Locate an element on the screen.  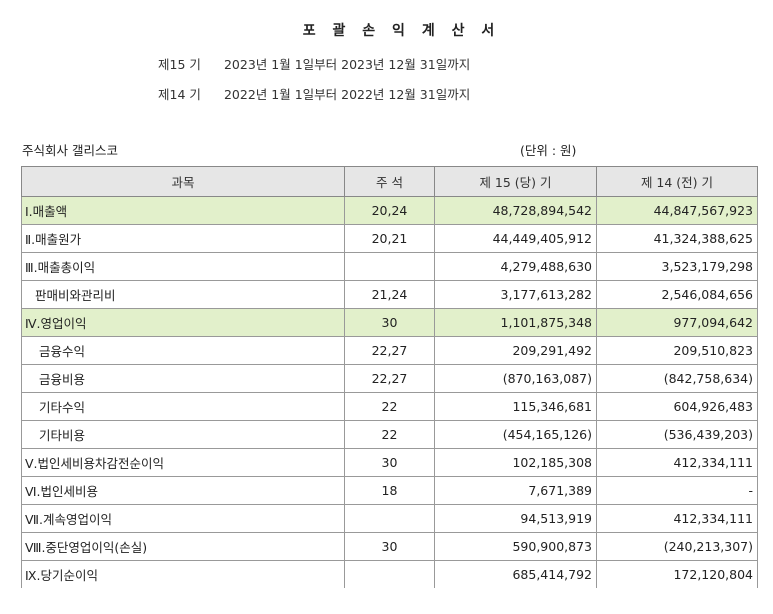
row-current: 94,513,919 is located at coordinates (515, 518).